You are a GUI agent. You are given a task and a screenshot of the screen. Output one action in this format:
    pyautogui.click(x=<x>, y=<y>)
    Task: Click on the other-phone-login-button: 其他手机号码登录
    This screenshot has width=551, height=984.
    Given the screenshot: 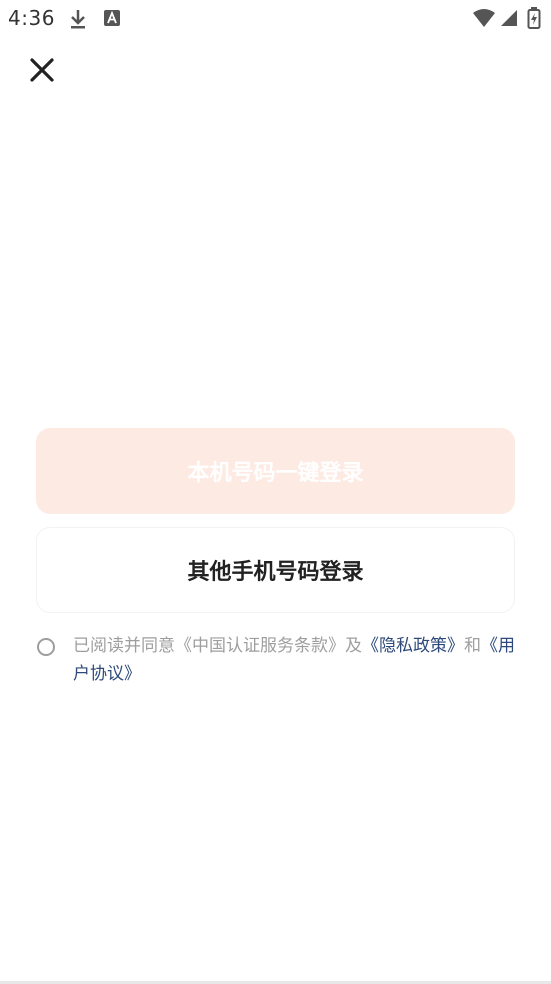 What is the action you would take?
    pyautogui.click(x=275, y=570)
    